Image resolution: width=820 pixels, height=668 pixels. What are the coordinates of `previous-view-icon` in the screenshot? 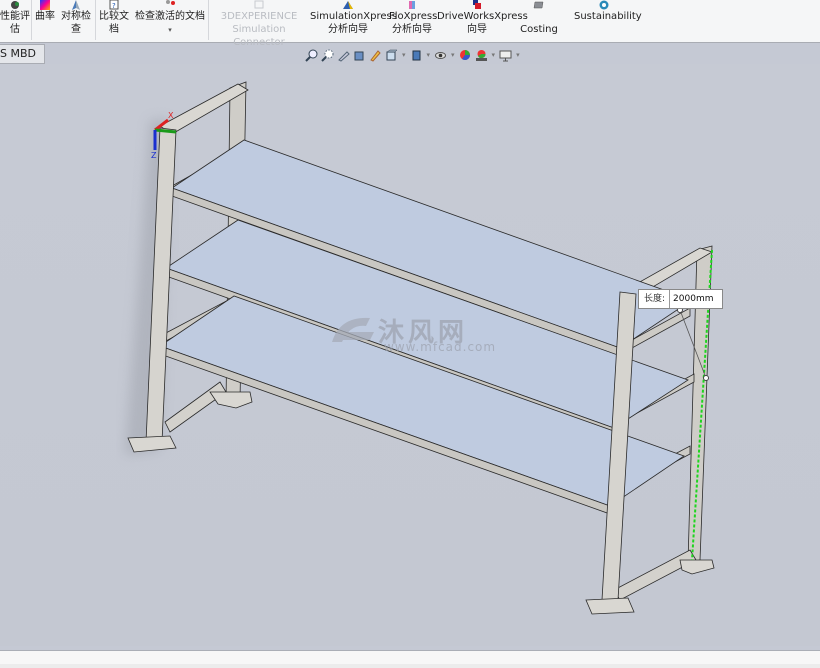 It's located at (343, 55).